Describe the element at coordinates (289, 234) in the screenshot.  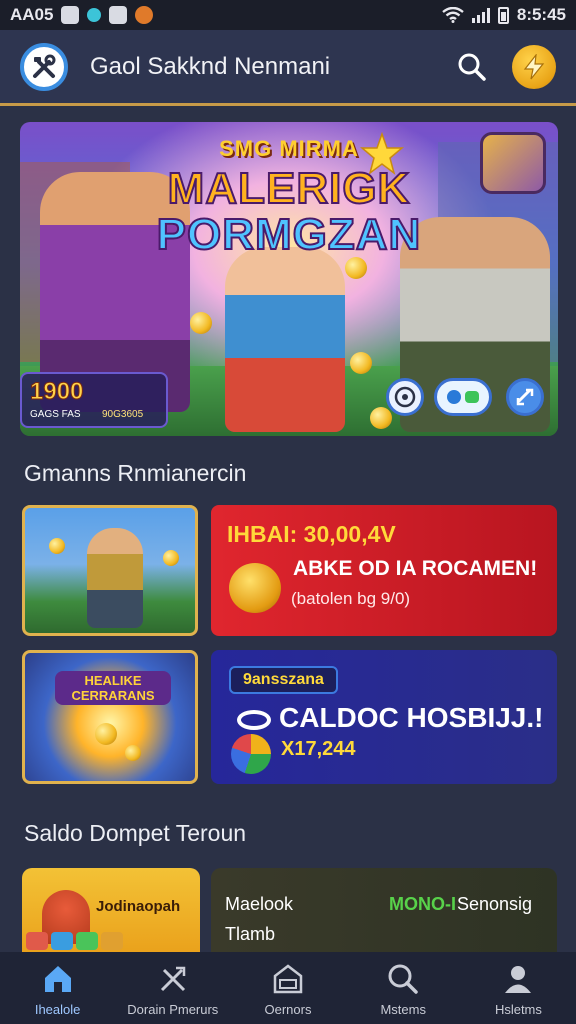
I see `hero-title-line2: PORMGZAN` at that location.